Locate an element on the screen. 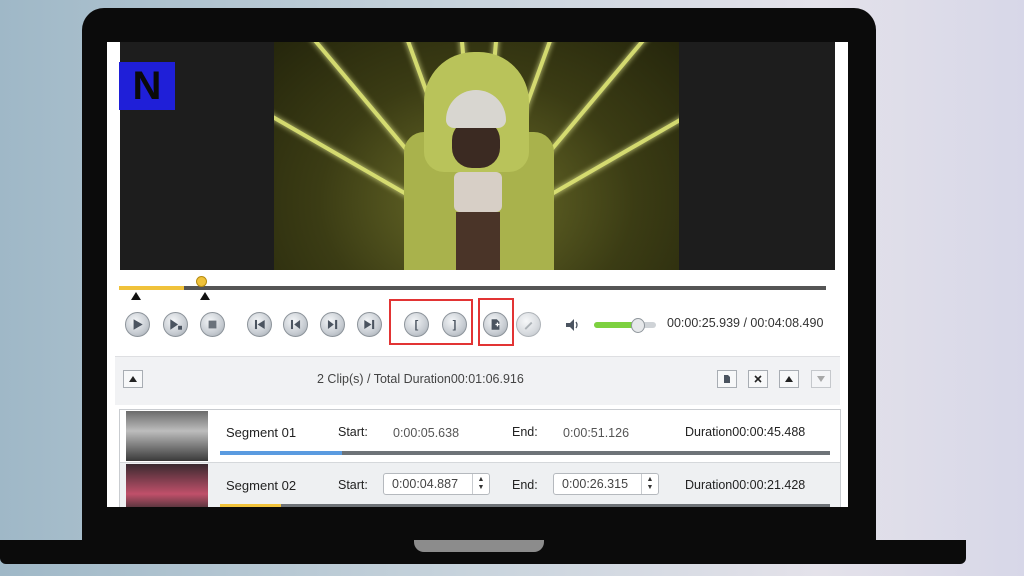 The height and width of the screenshot is (576, 1024). remove-clip-button is located at coordinates (758, 379).